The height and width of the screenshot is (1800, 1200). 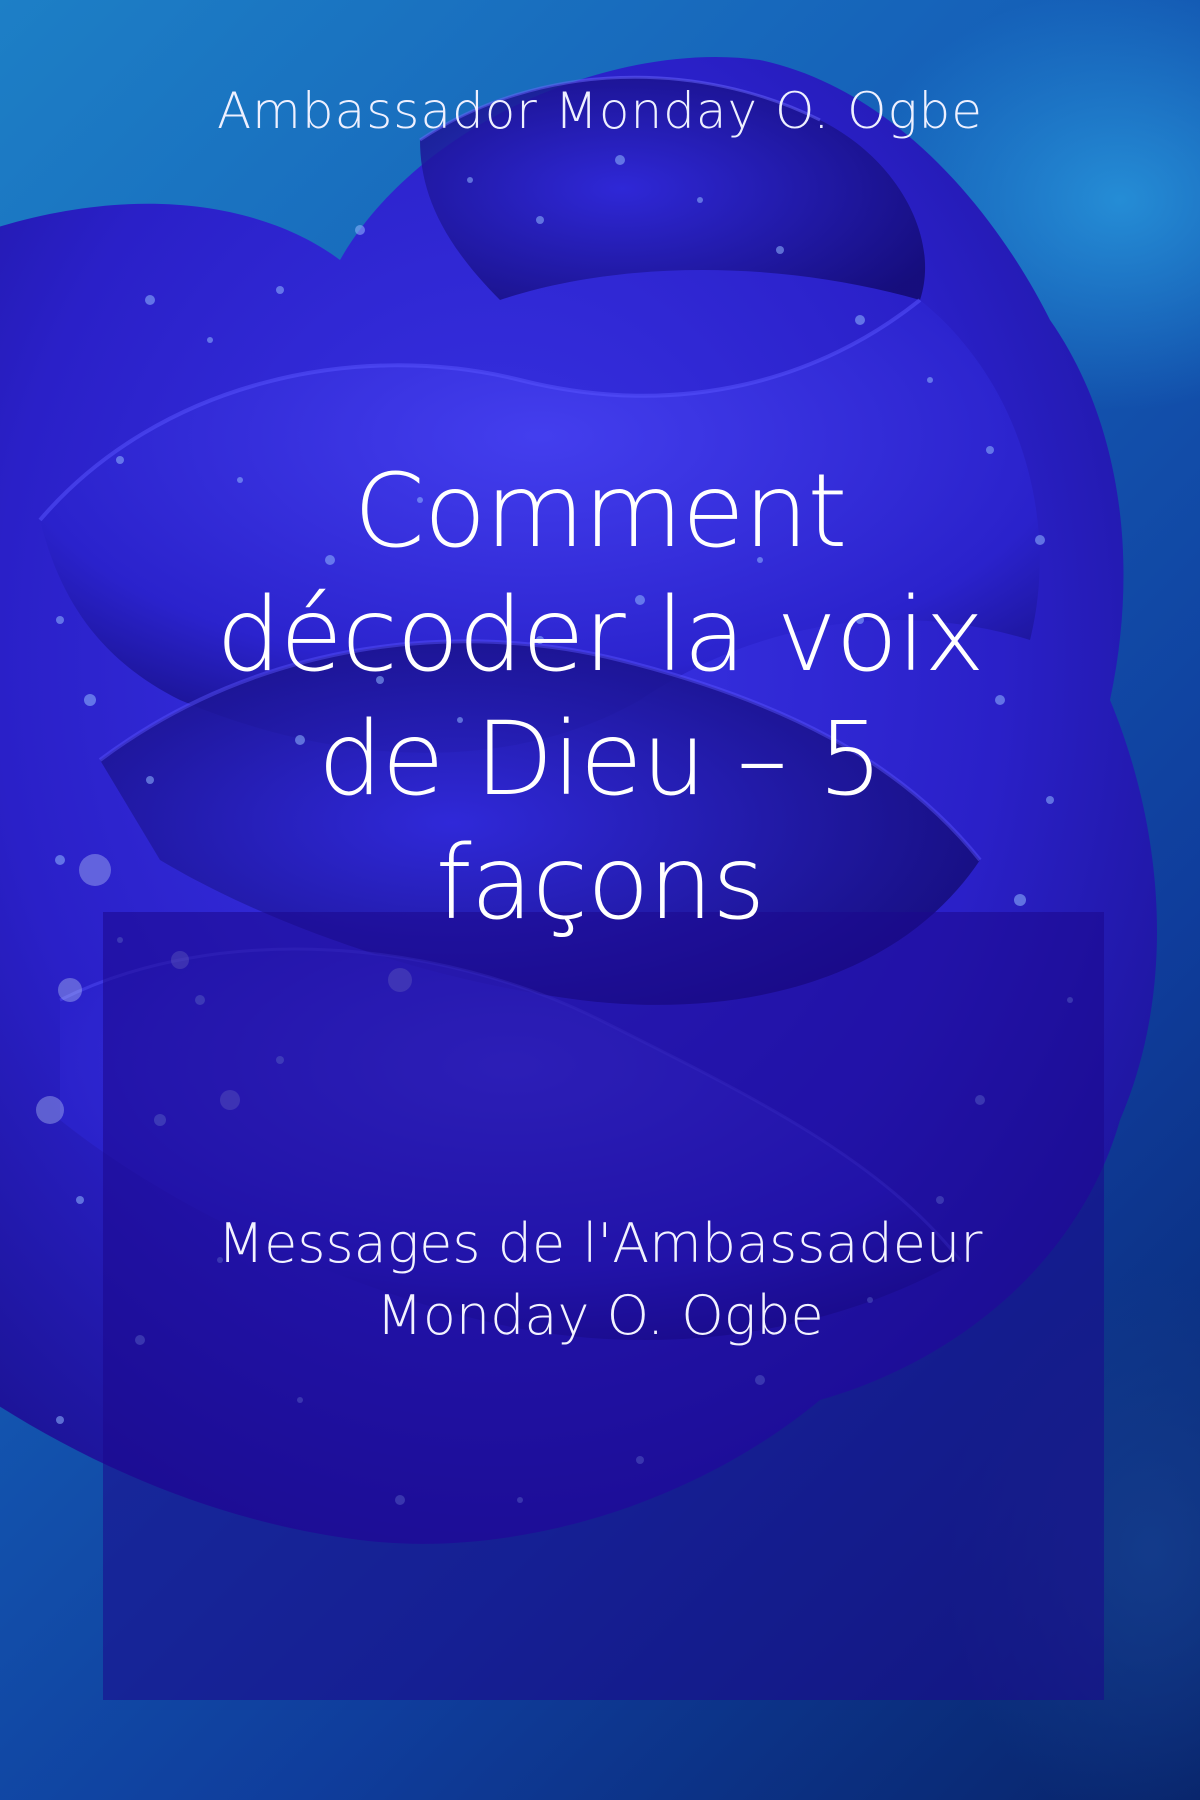 I want to click on subtitle-line: Messages de l'Ambassadeur, so click(x=600, y=1243).